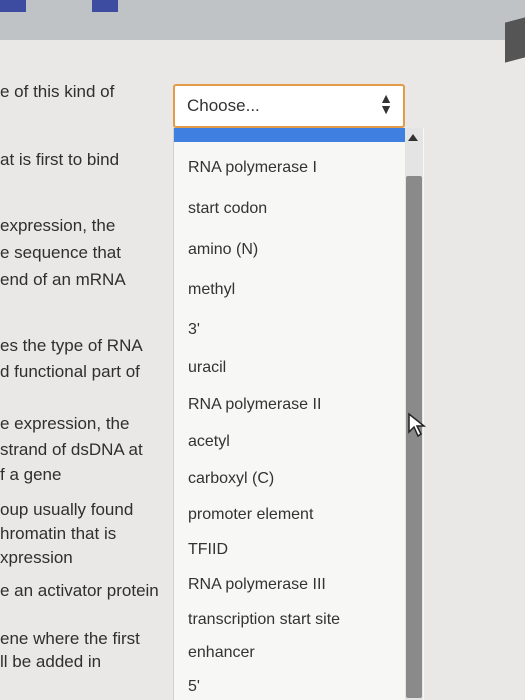  I want to click on option-item: carboxyl (C), so click(231, 479).